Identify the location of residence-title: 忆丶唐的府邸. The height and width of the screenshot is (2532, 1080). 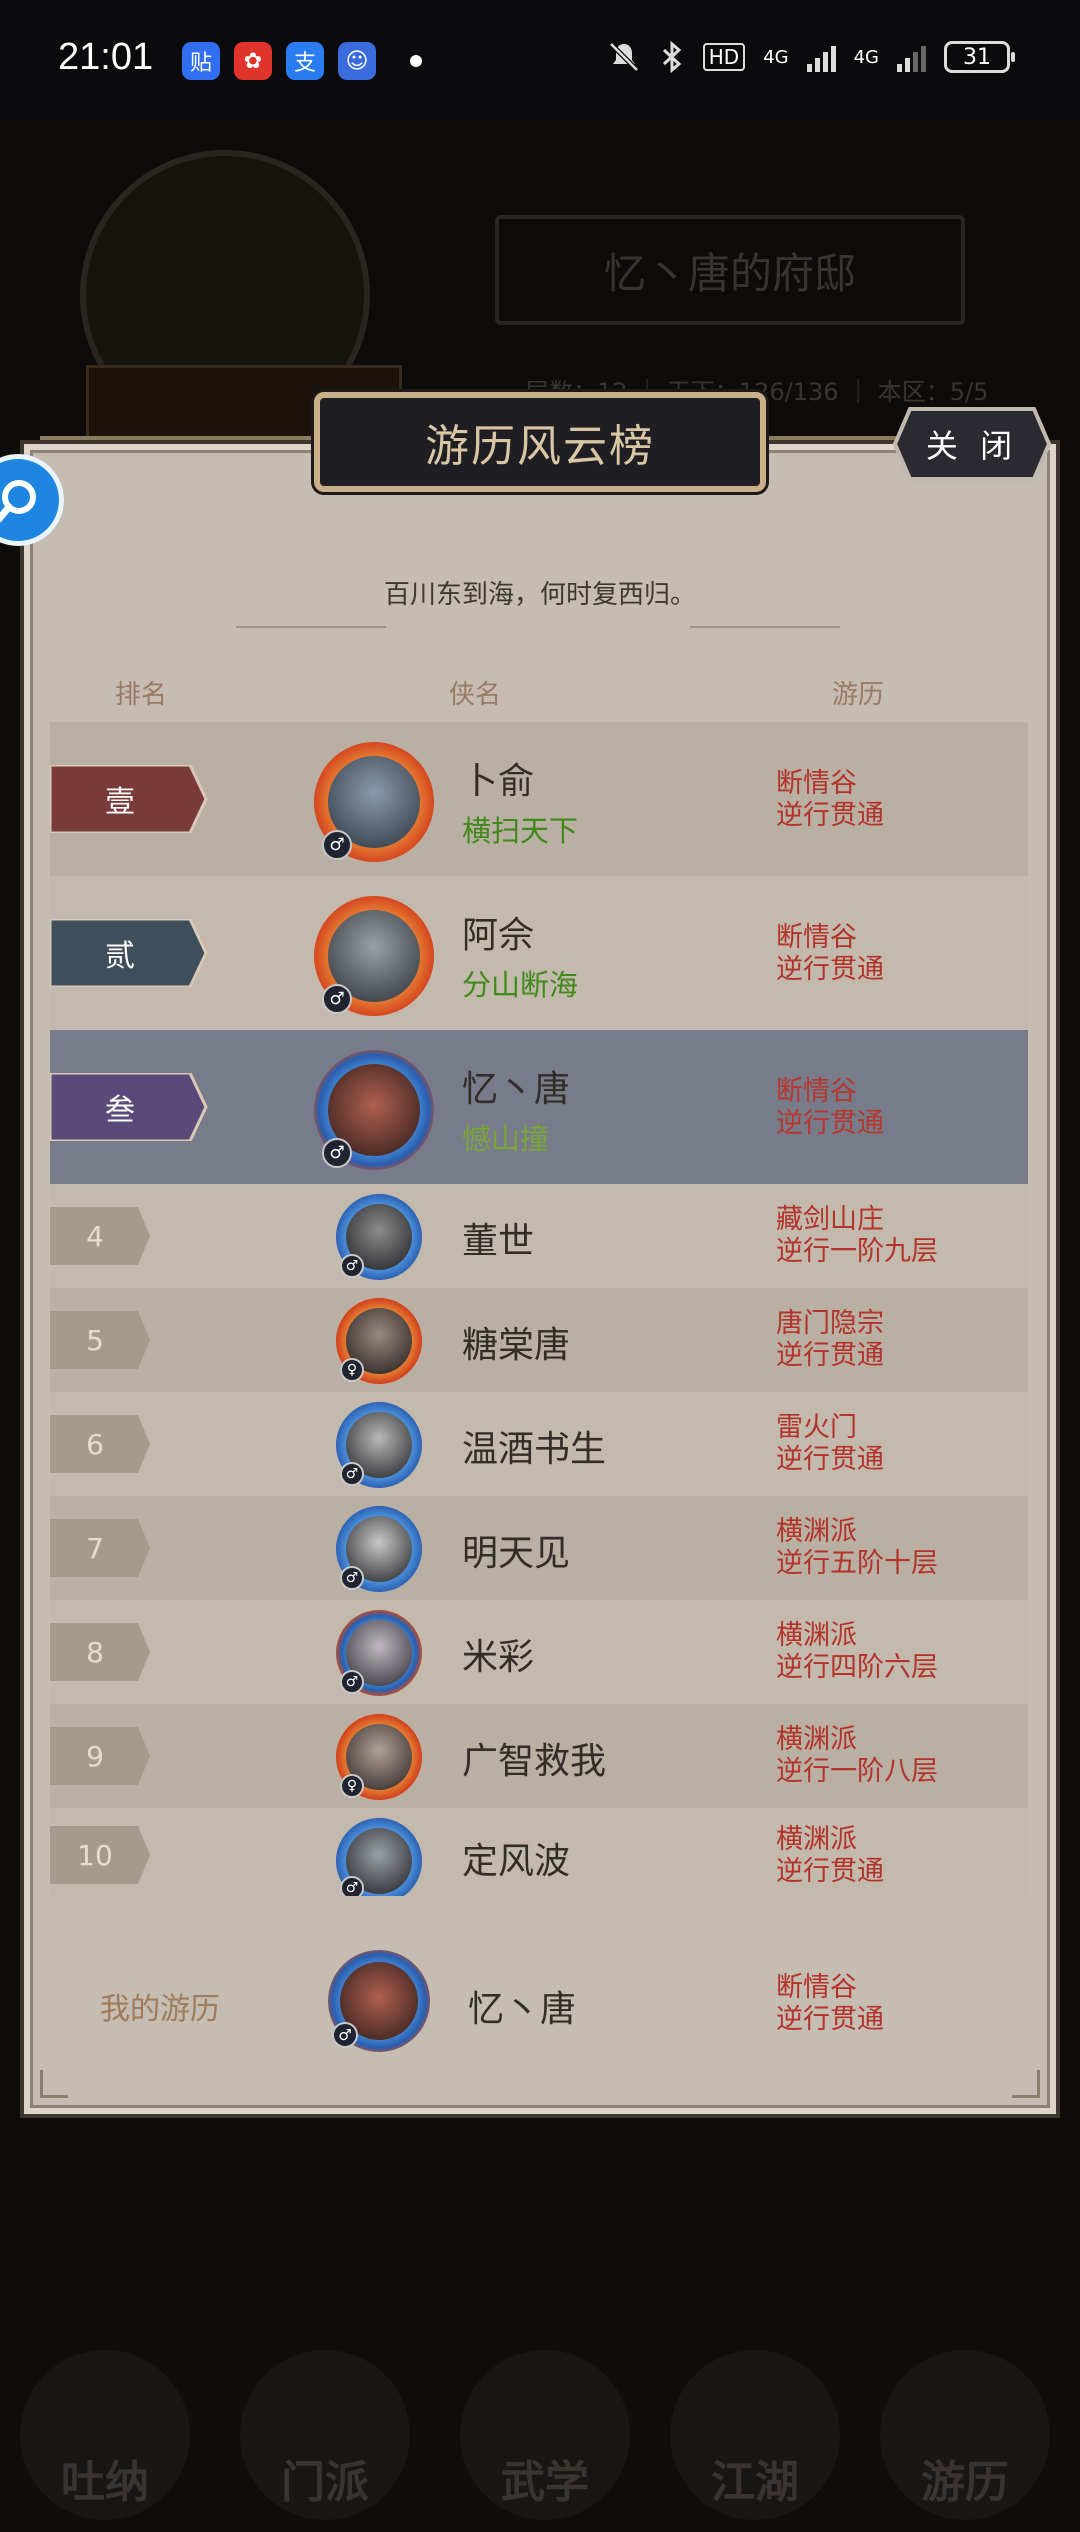
(730, 270).